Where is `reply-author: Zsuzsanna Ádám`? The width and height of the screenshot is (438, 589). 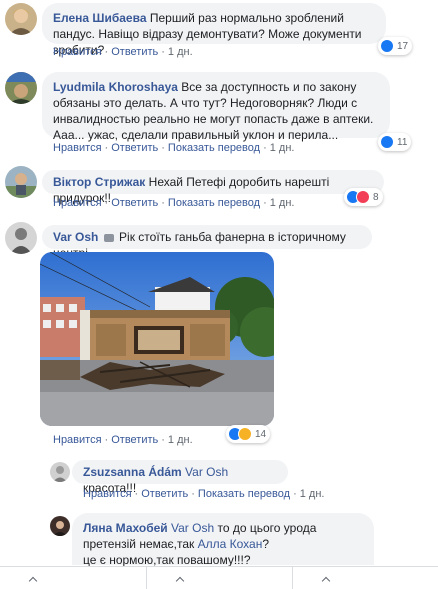 reply-author: Zsuzsanna Ádám is located at coordinates (132, 472).